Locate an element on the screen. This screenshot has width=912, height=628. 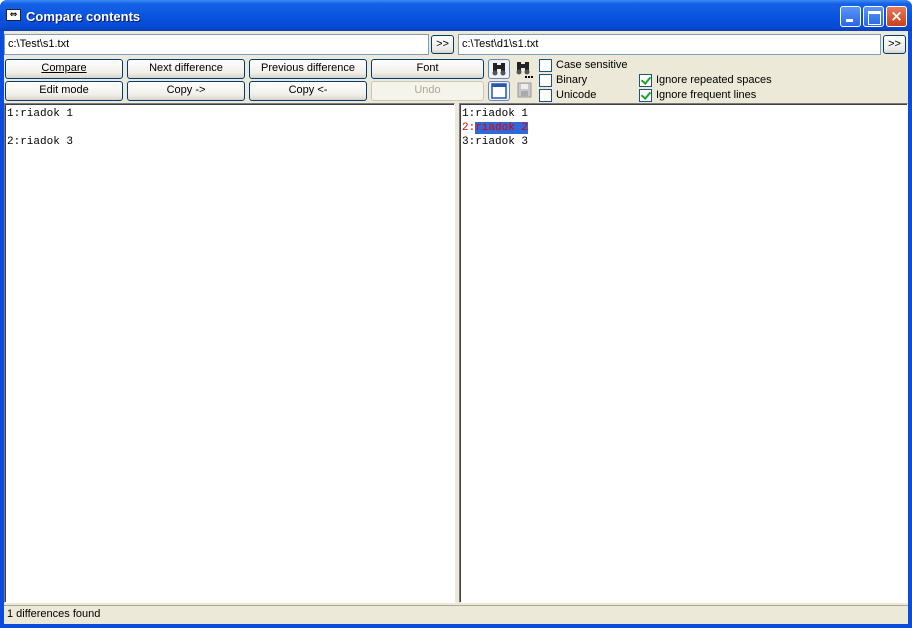
copy-left-button: Copy <- is located at coordinates (308, 91).